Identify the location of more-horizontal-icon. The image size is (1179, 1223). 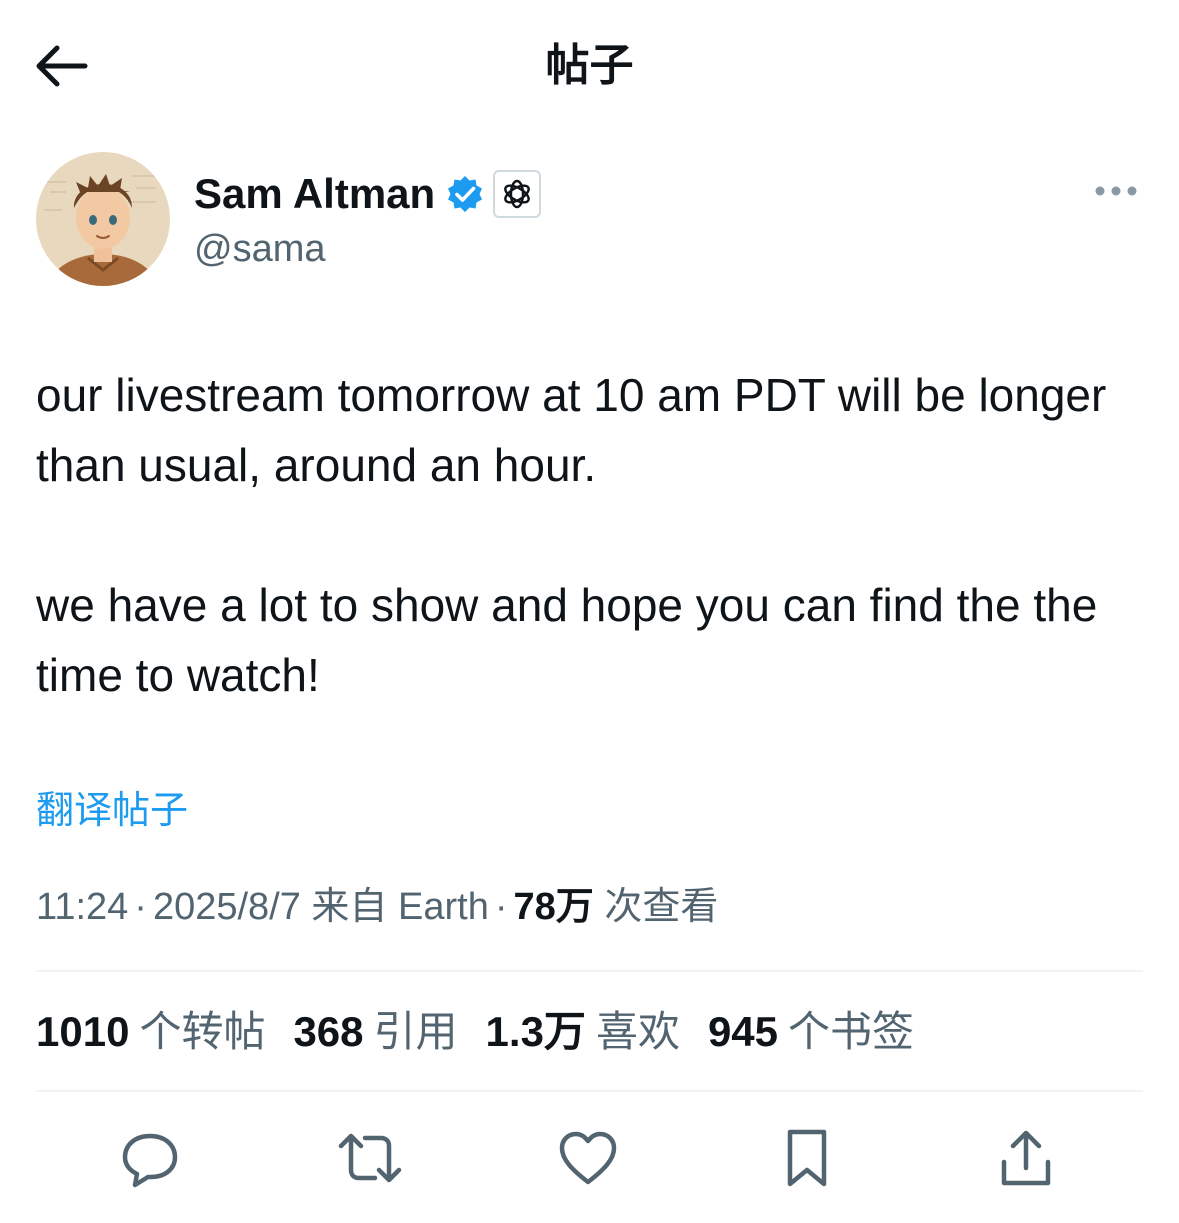
(1116, 191).